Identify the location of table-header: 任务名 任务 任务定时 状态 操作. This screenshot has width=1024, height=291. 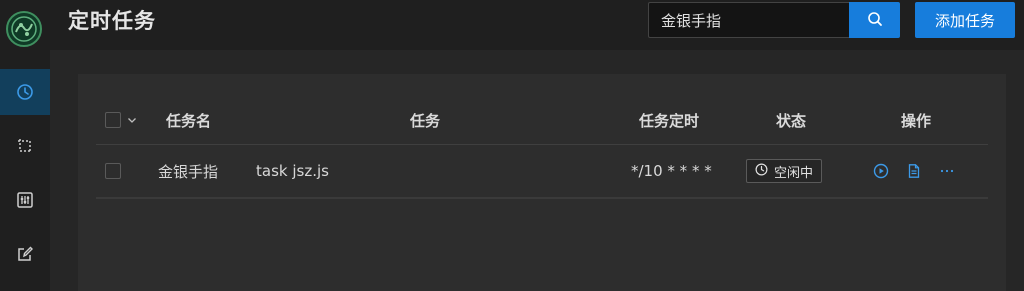
(542, 120).